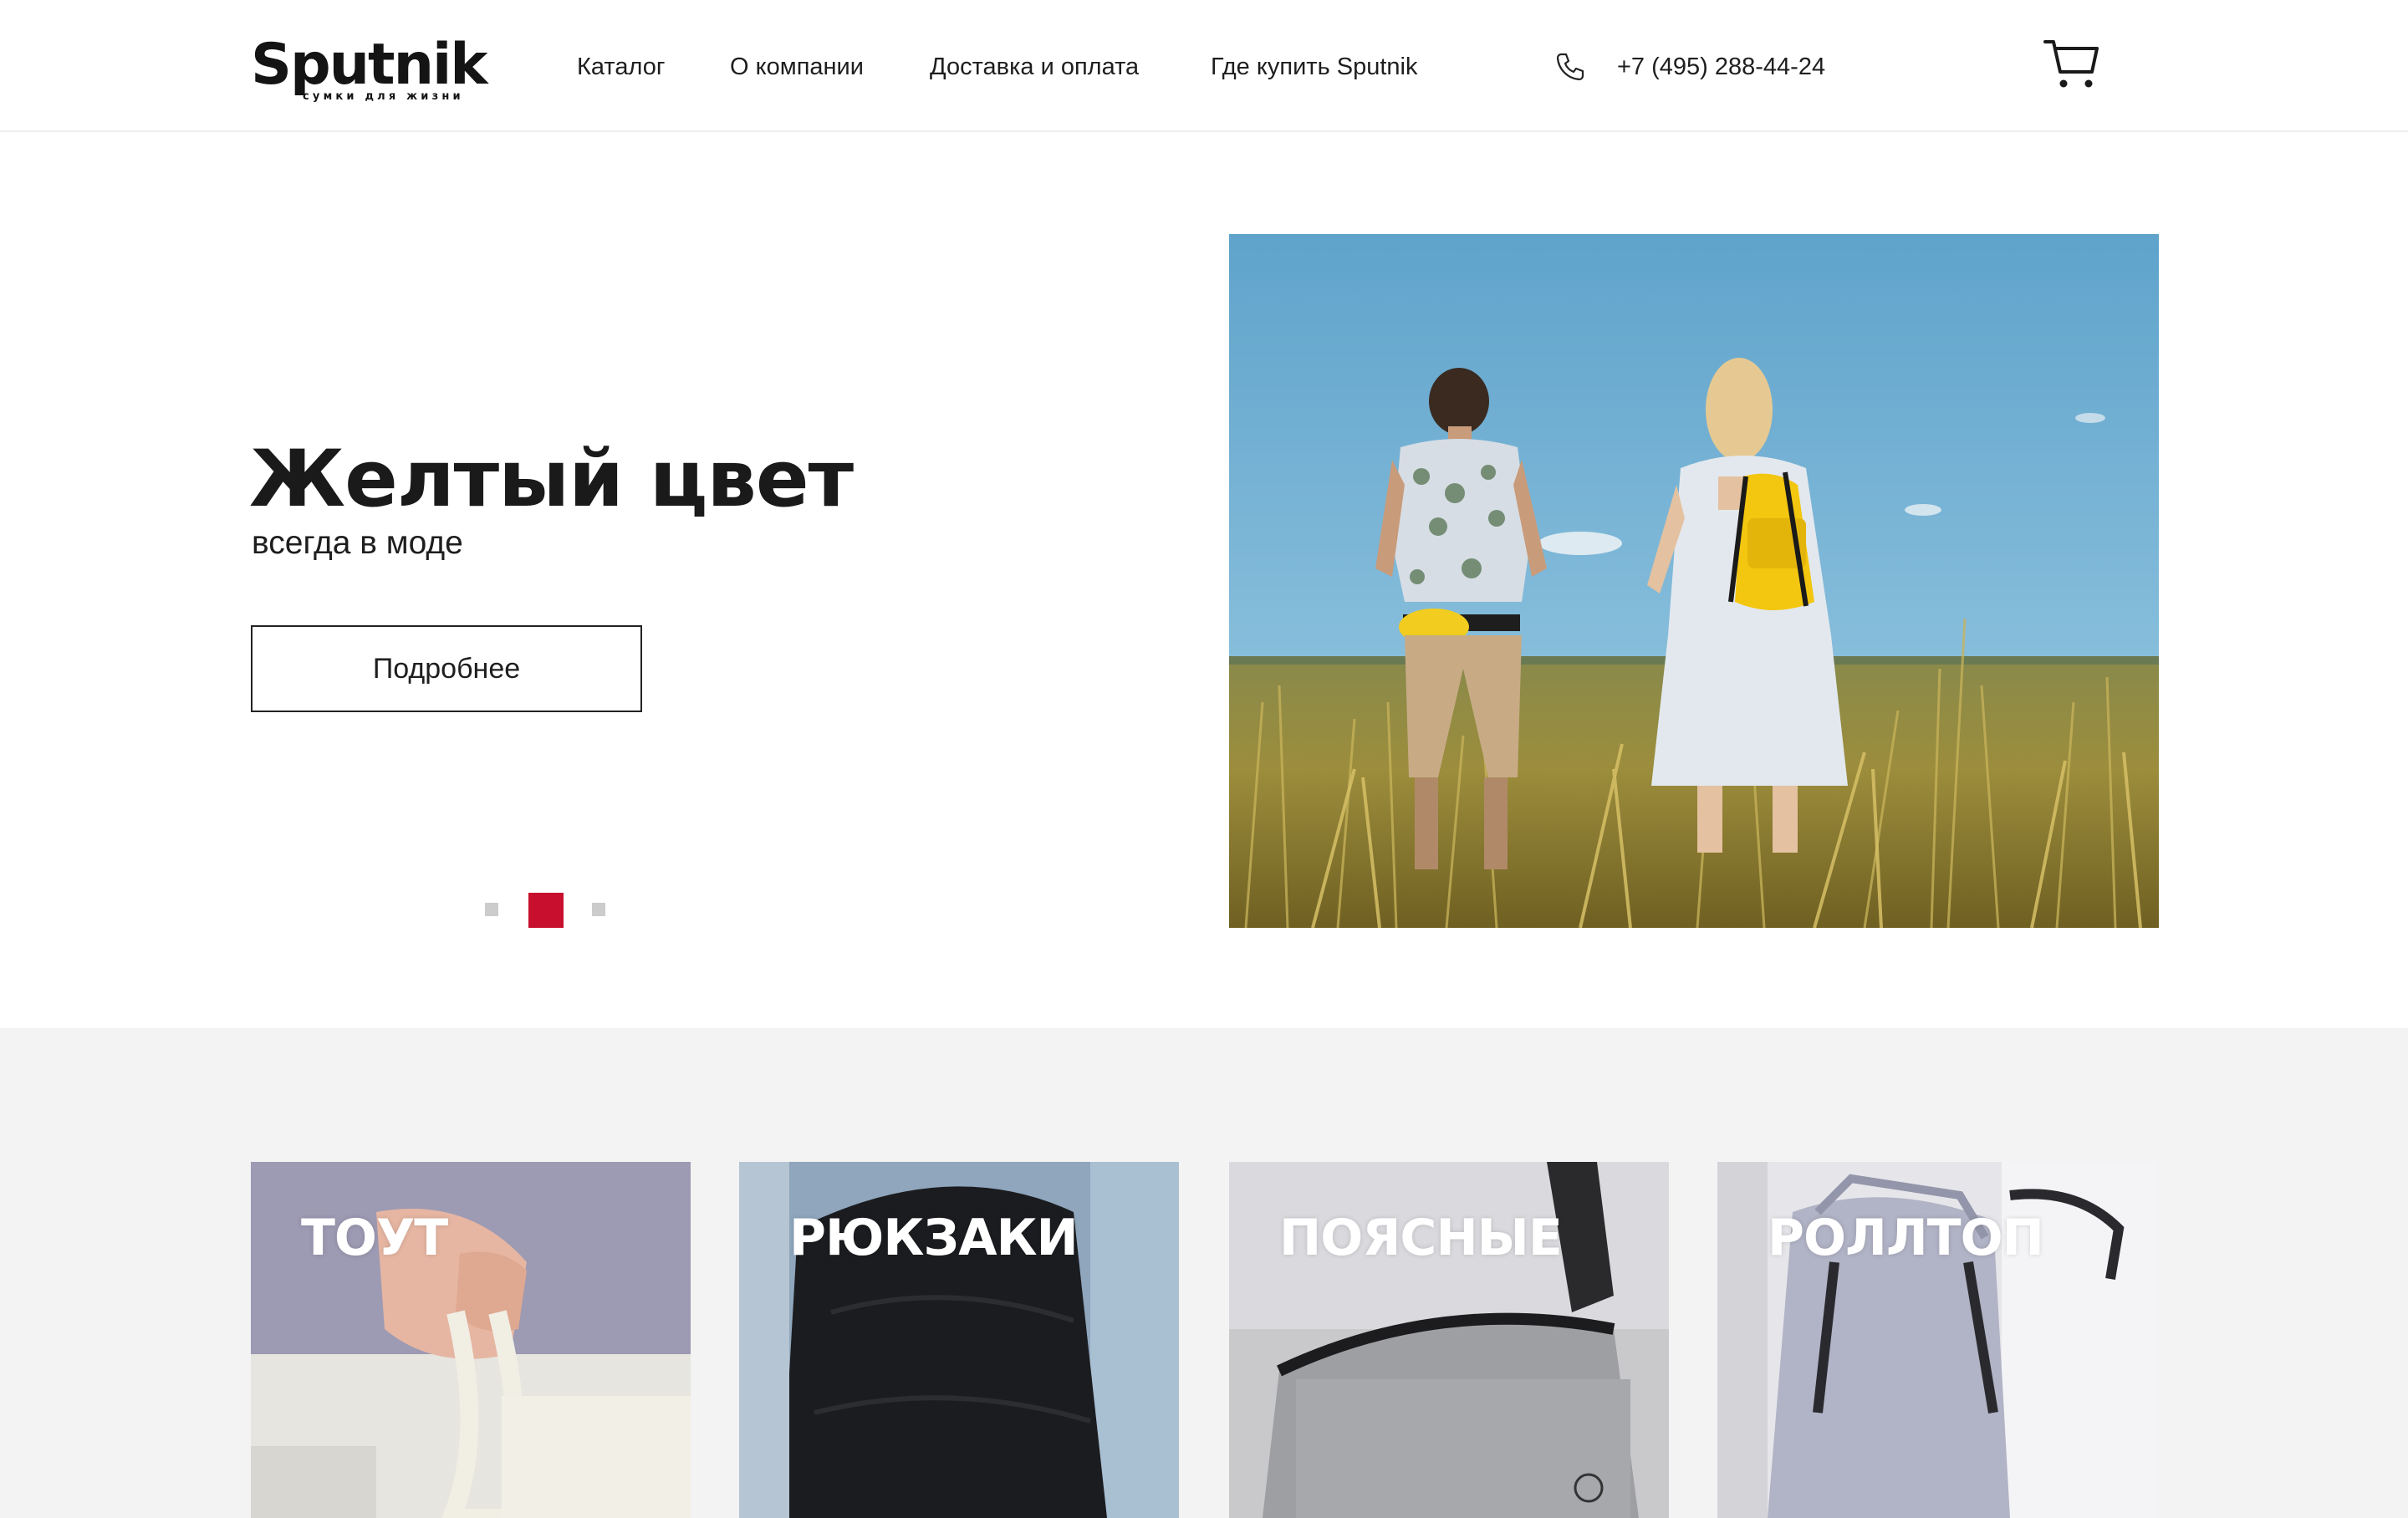 The height and width of the screenshot is (1518, 2408). What do you see at coordinates (446, 668) in the screenshot?
I see `more-button: Подробнее` at bounding box center [446, 668].